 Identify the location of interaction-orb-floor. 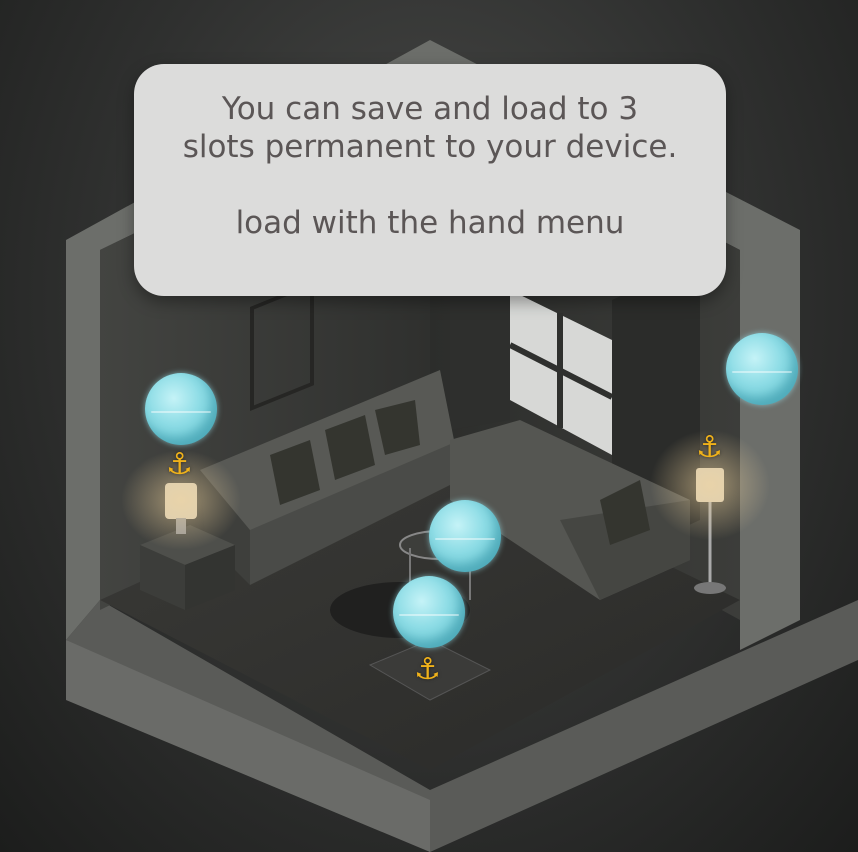
(429, 612).